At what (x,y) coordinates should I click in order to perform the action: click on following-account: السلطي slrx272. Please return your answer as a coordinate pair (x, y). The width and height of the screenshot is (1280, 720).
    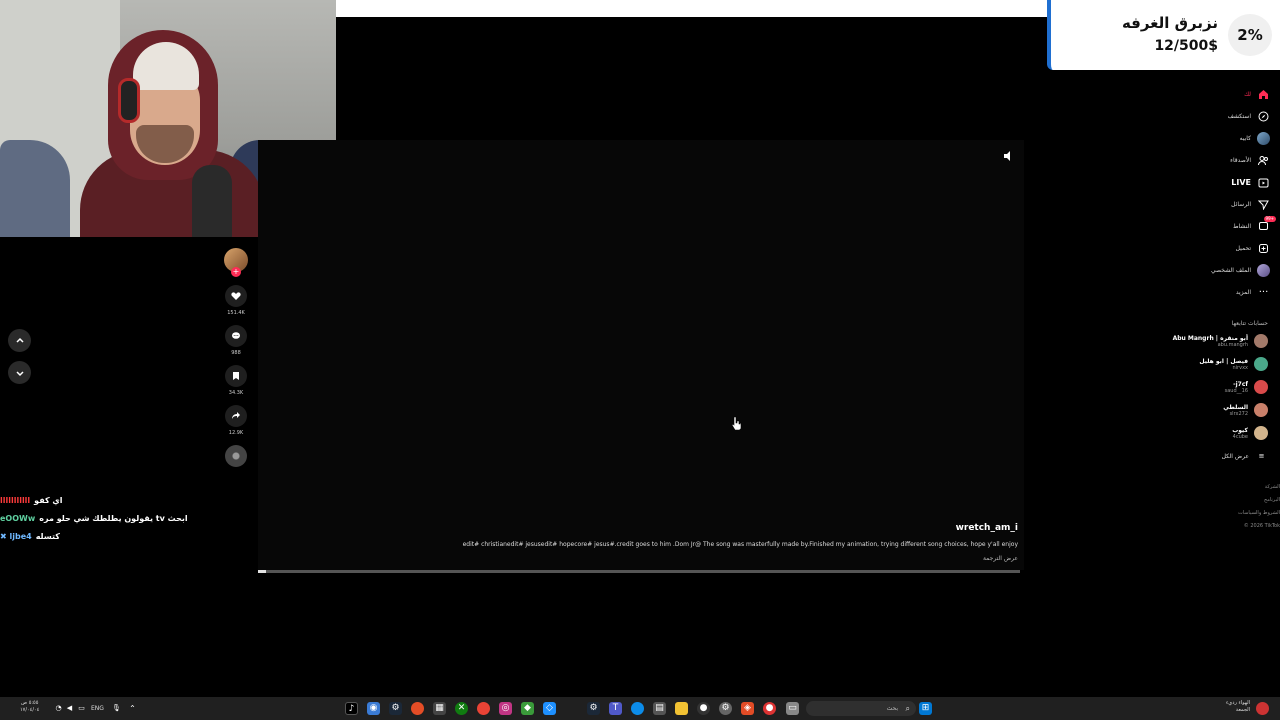
    Looking at the image, I should click on (1245, 410).